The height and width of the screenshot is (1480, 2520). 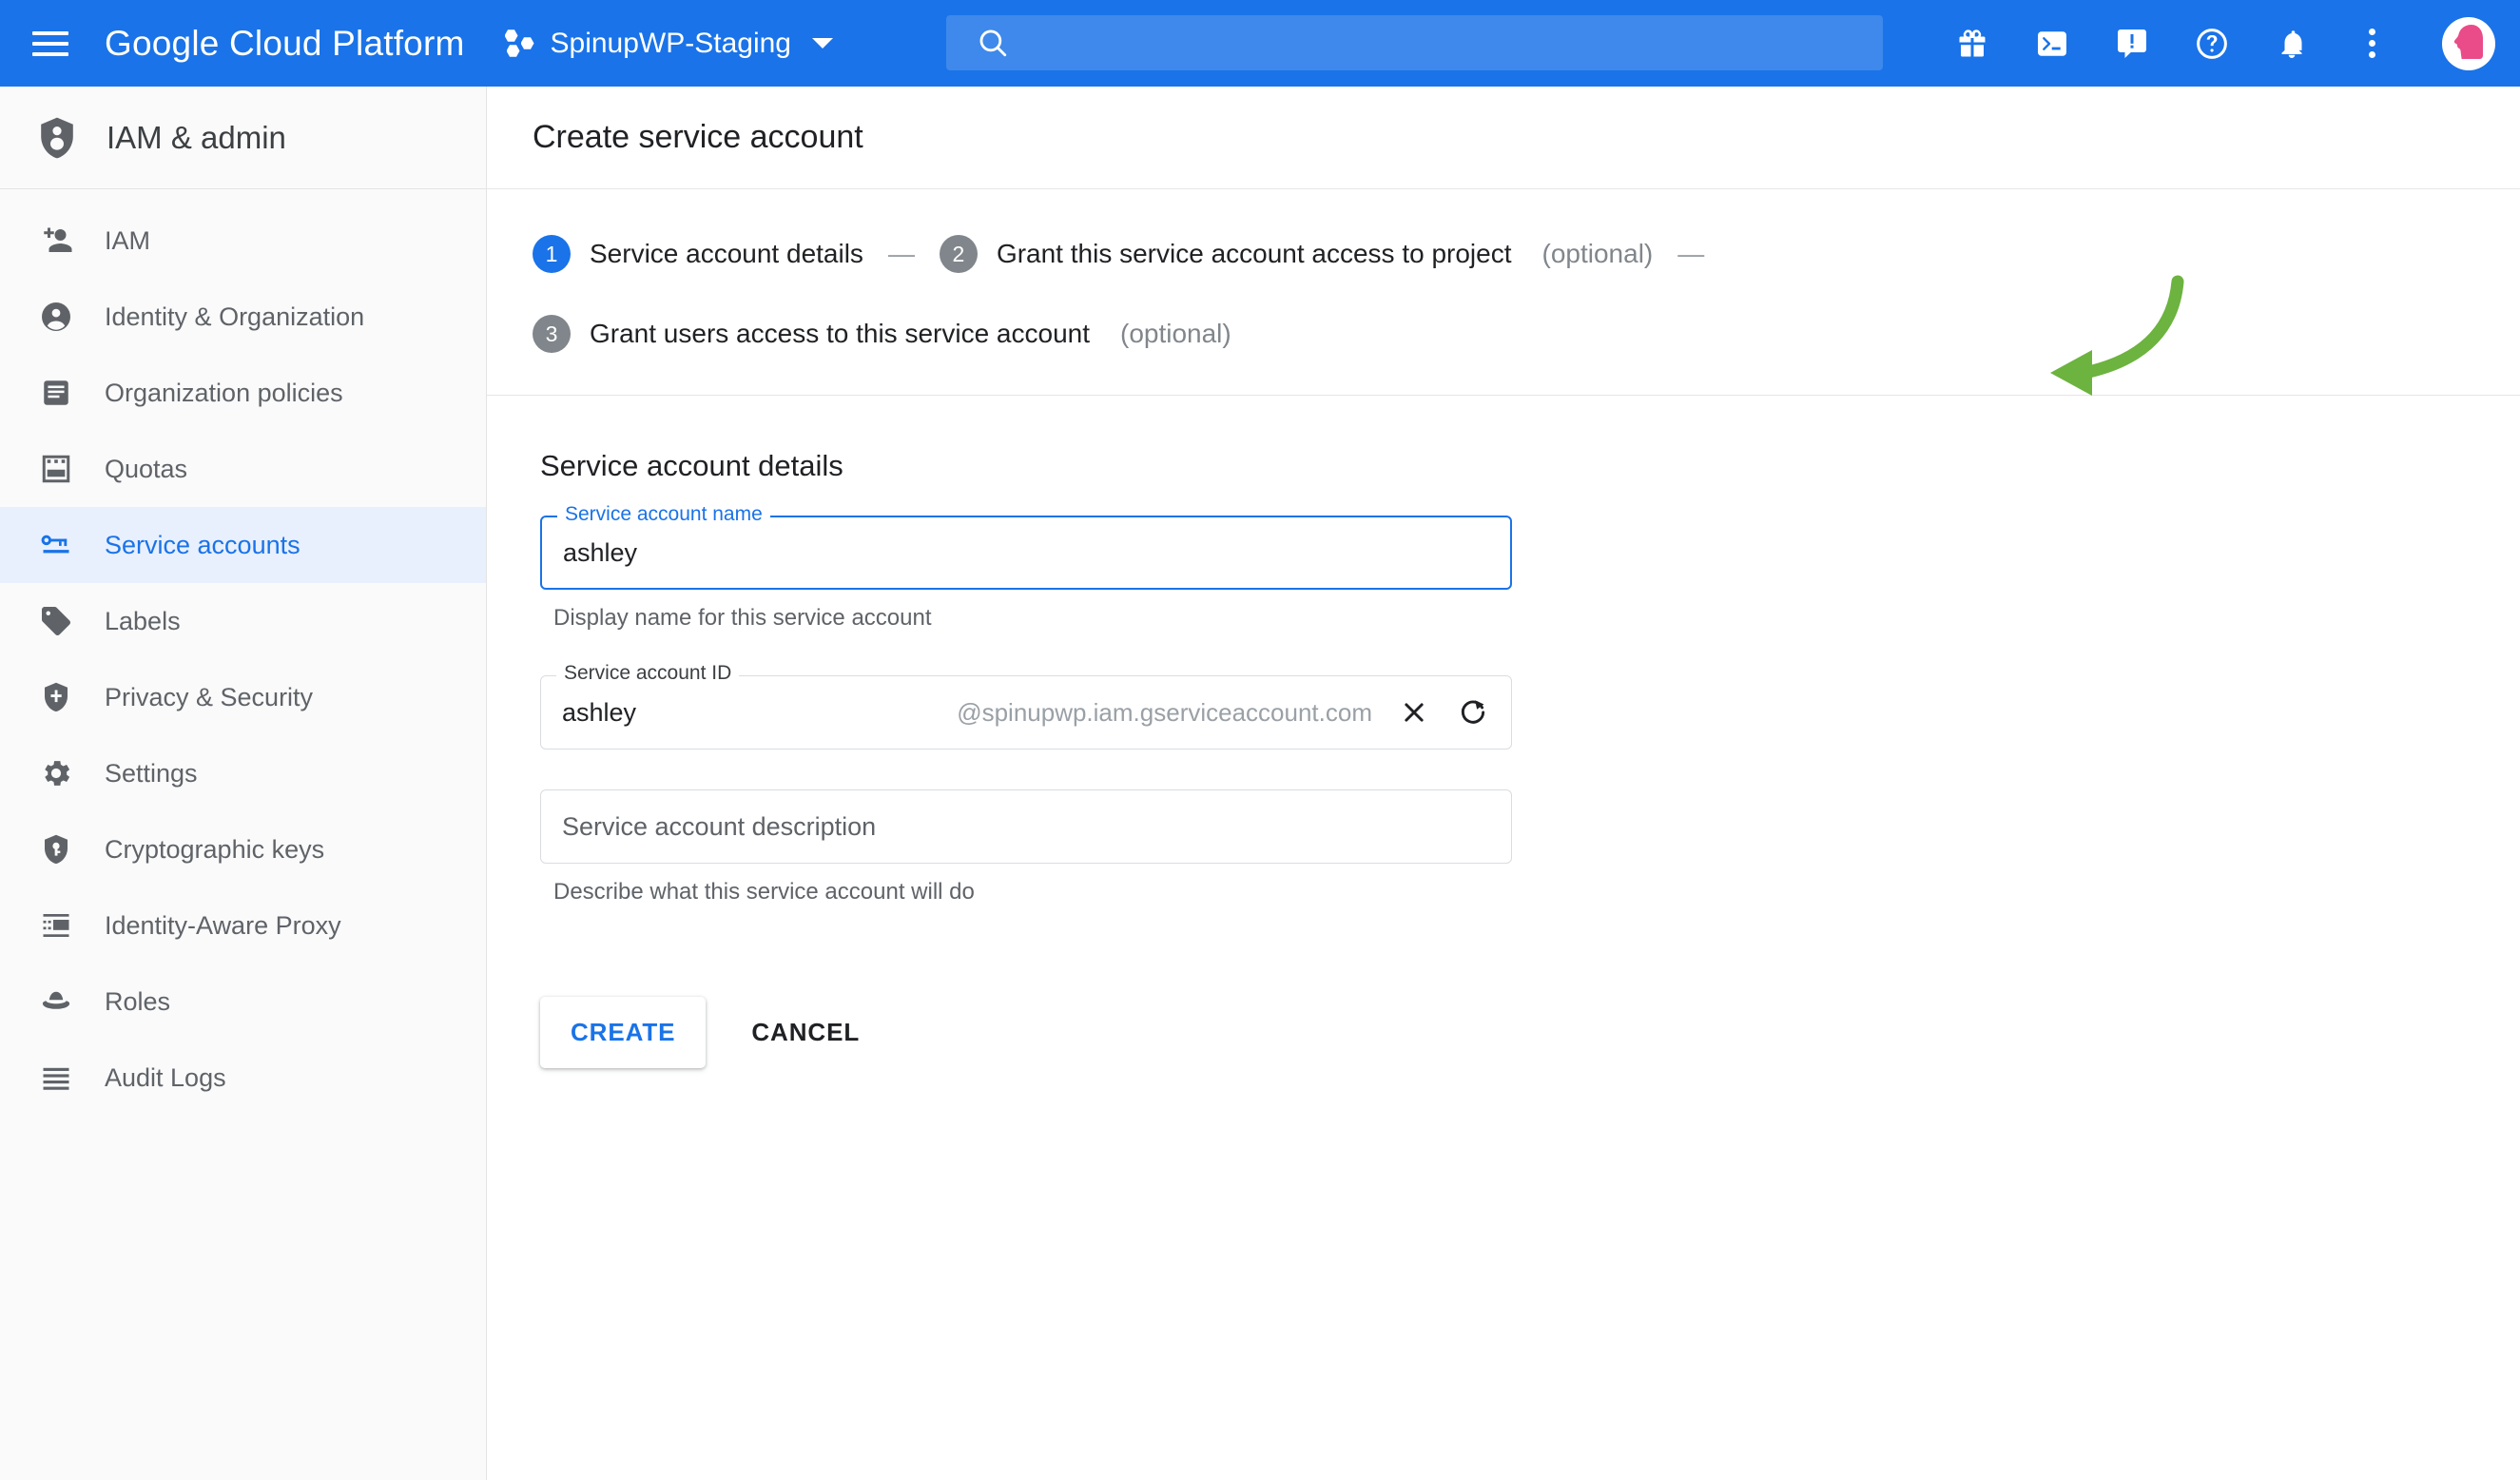 I want to click on sidebar-header: IAM & admin, so click(x=243, y=138).